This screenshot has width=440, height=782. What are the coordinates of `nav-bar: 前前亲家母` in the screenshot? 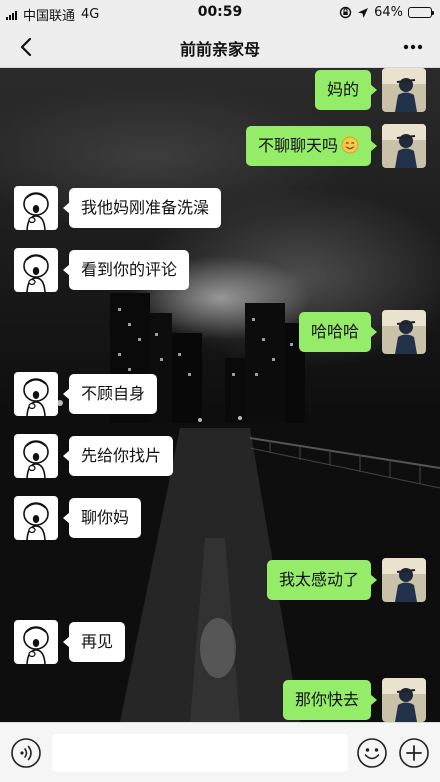 It's located at (220, 47).